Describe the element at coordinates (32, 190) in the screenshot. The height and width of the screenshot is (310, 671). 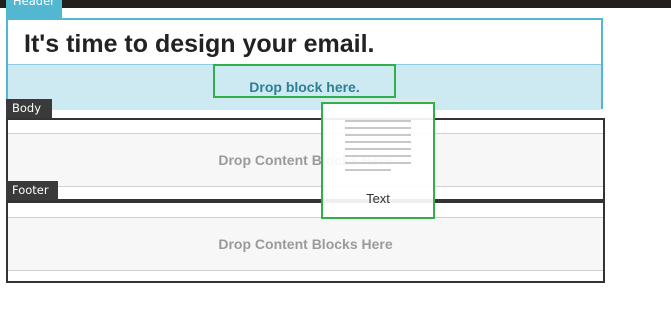
I see `footer-section-tag: Footer` at that location.